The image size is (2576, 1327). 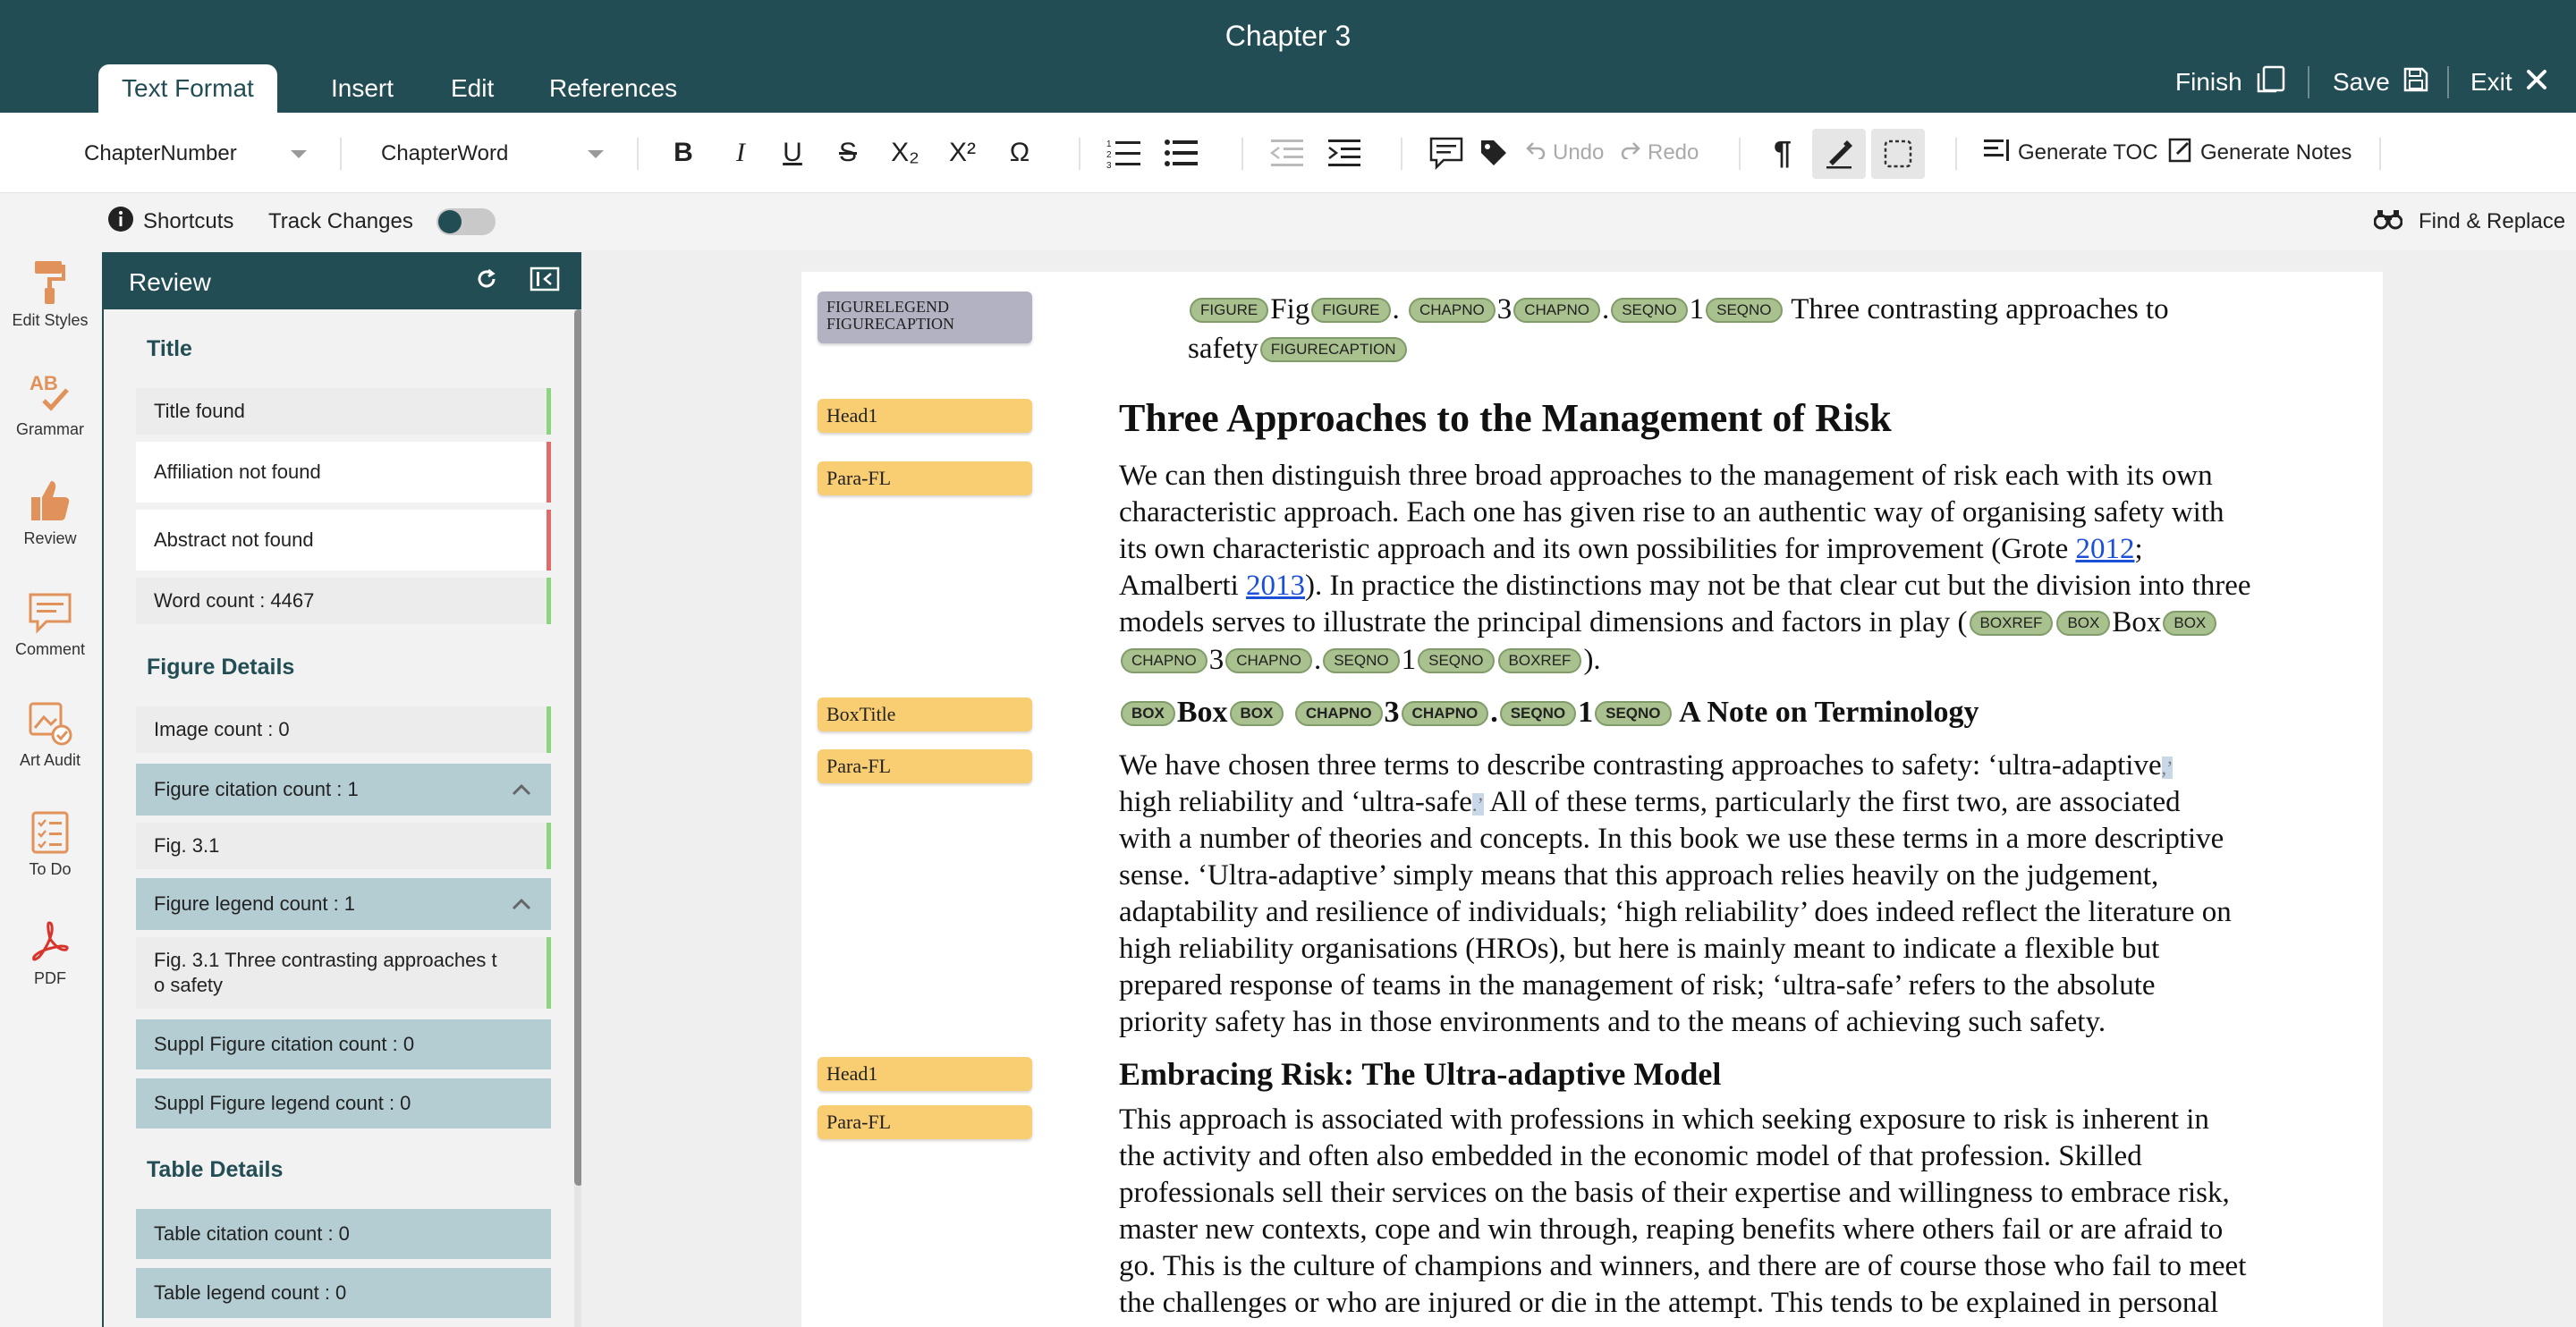 What do you see at coordinates (1287, 152) in the screenshot?
I see `decrease-indent-icon` at bounding box center [1287, 152].